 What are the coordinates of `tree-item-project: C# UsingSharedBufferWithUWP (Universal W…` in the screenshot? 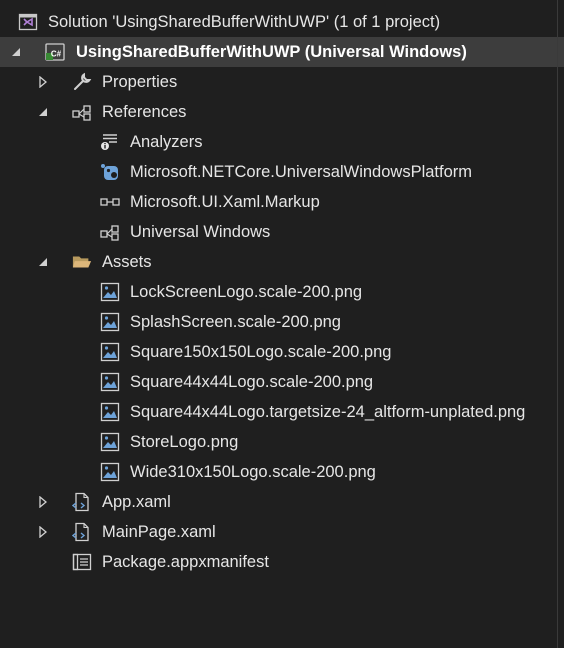 It's located at (282, 52).